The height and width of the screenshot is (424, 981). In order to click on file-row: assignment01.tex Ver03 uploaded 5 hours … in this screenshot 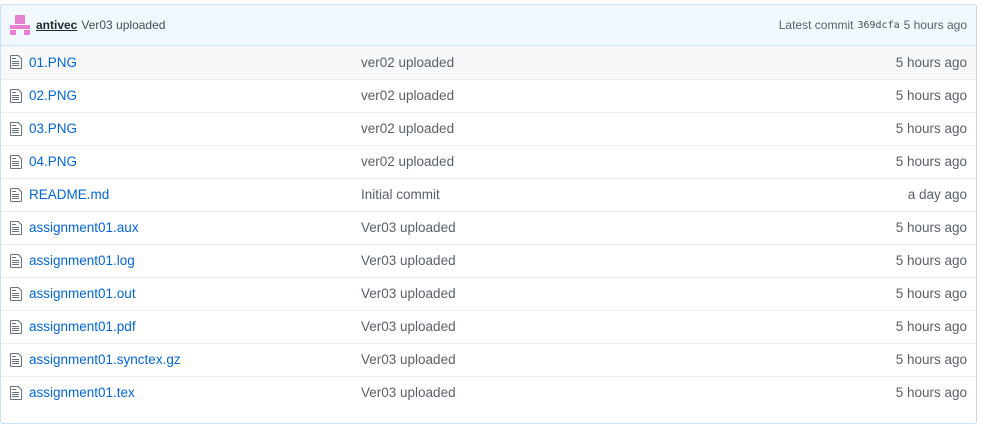, I will do `click(488, 392)`.